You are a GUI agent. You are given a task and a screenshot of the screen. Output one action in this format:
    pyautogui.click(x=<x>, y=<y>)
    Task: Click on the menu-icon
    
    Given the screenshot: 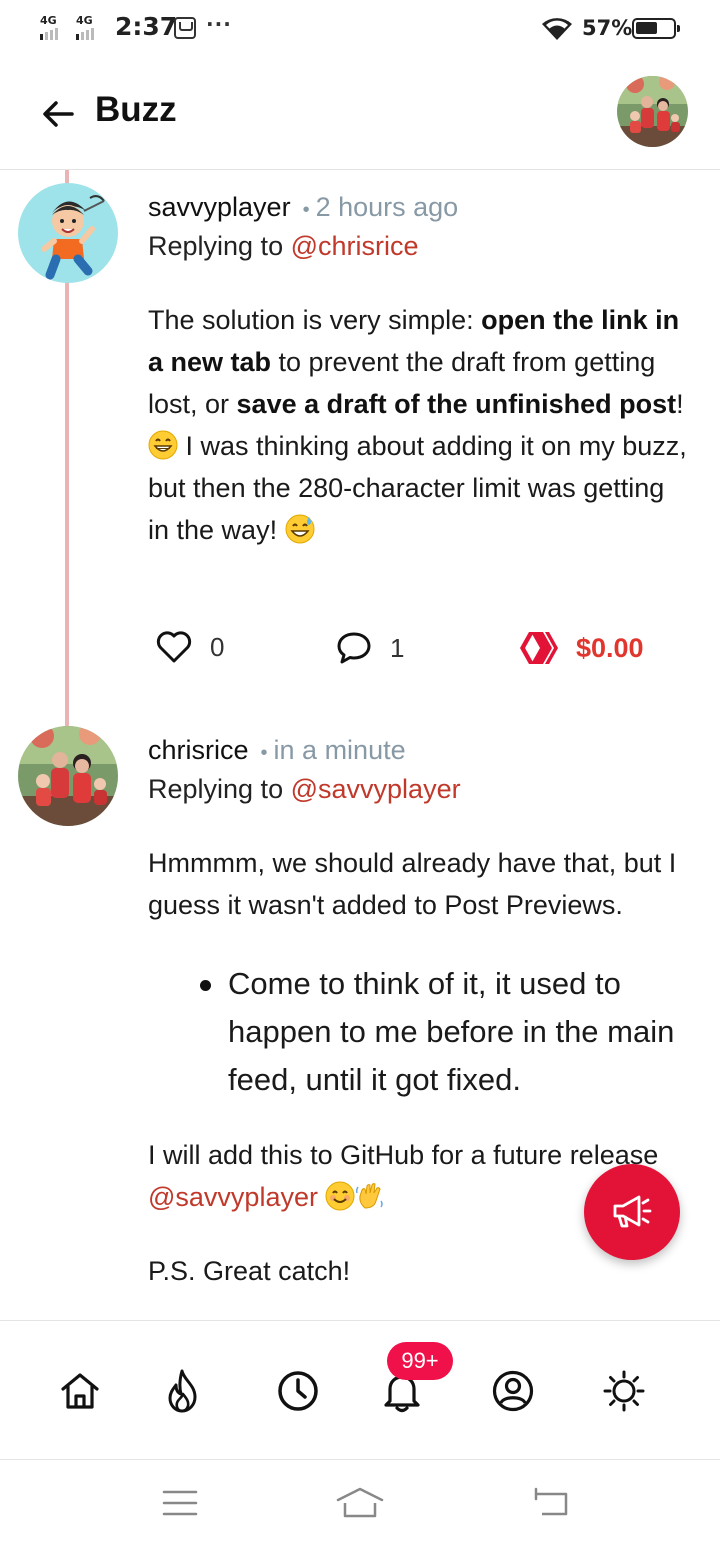 What is the action you would take?
    pyautogui.click(x=180, y=1503)
    